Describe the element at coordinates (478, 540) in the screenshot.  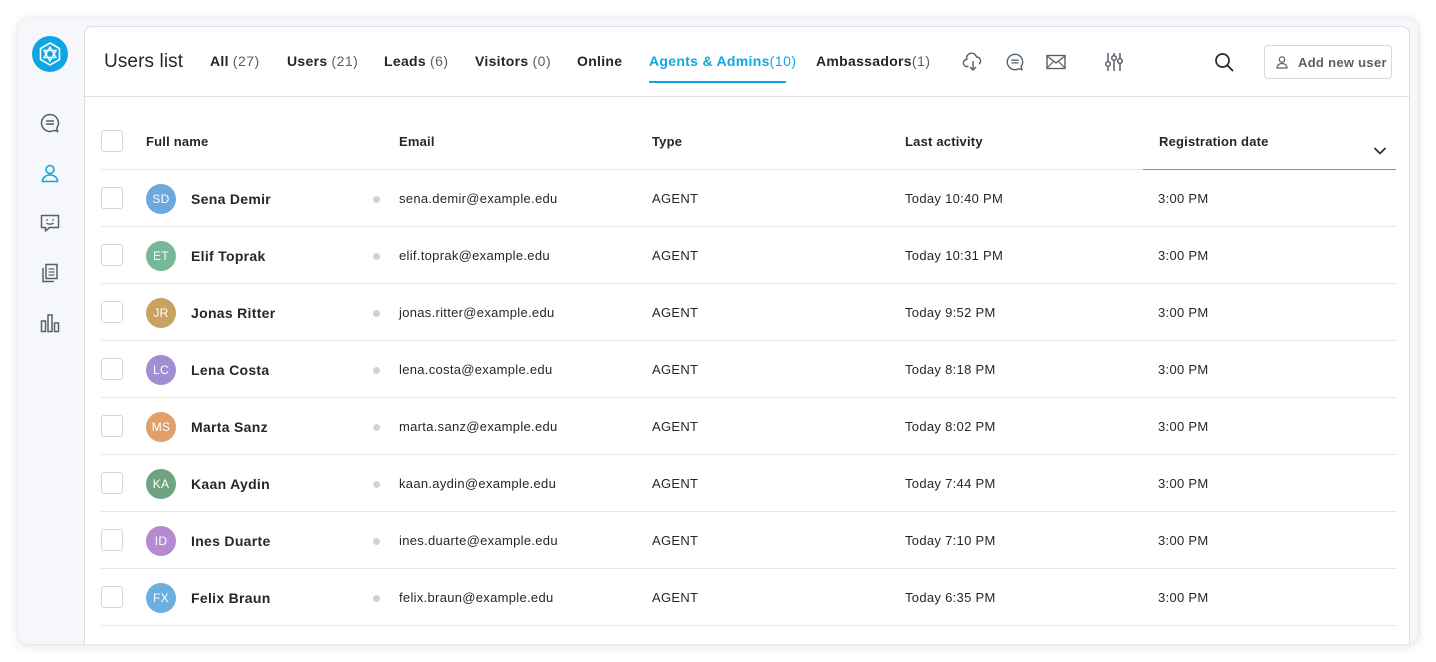
I see `user-email: ines.duarte@example.edu` at that location.